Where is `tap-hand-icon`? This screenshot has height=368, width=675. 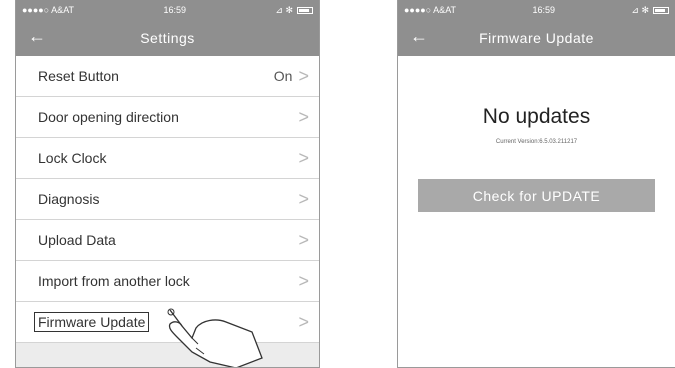
tap-hand-icon is located at coordinates (215, 337).